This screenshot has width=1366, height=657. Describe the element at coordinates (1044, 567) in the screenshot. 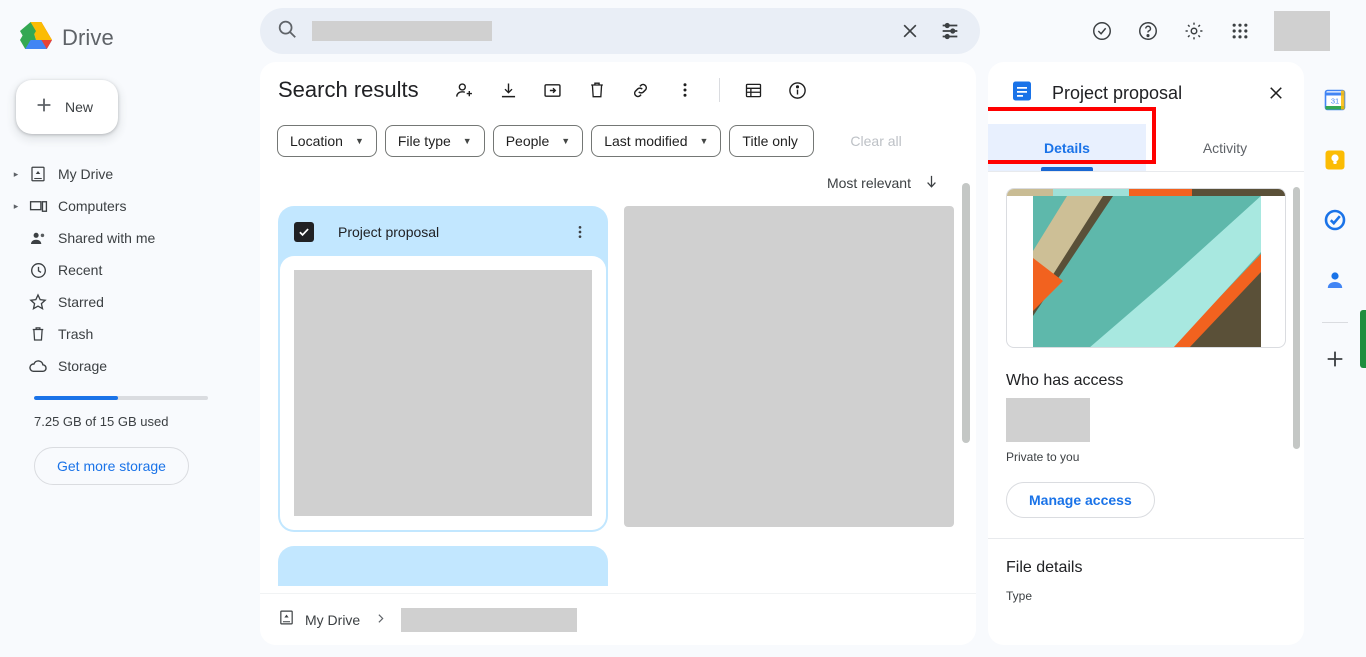

I see `file-details-heading: File details` at that location.